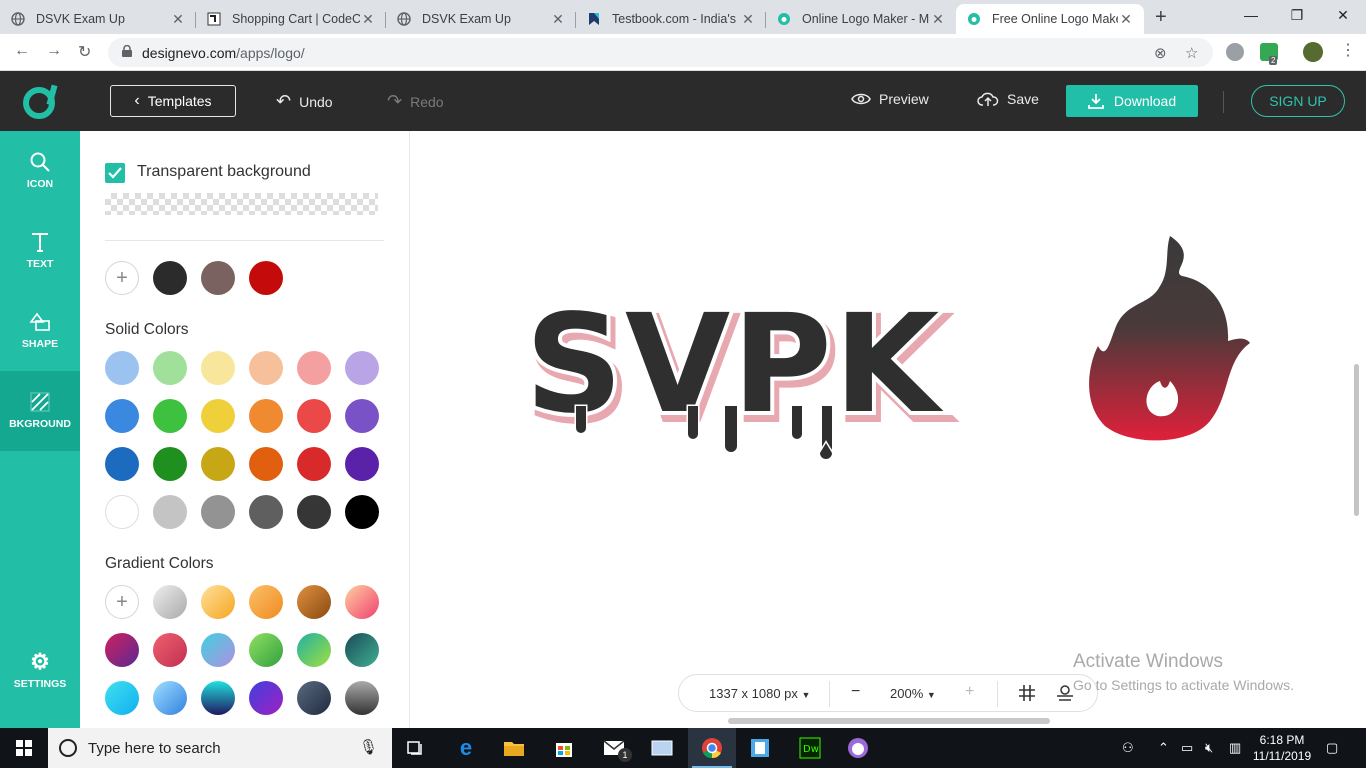 This screenshot has width=1366, height=768. I want to click on preview-button: Preview, so click(890, 99).